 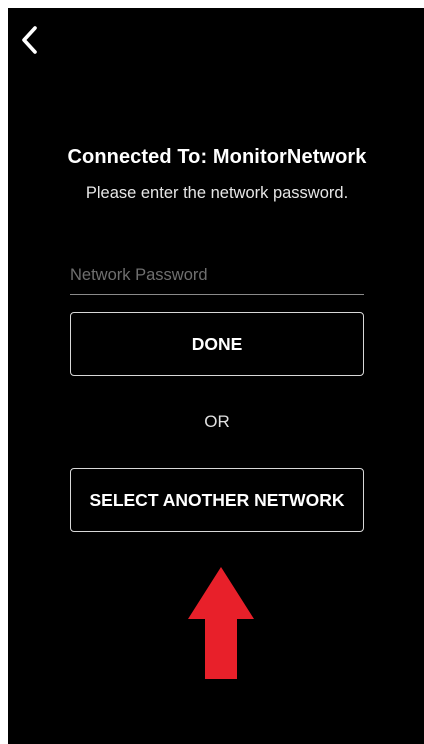 I want to click on chevron-left-icon, so click(x=29, y=40).